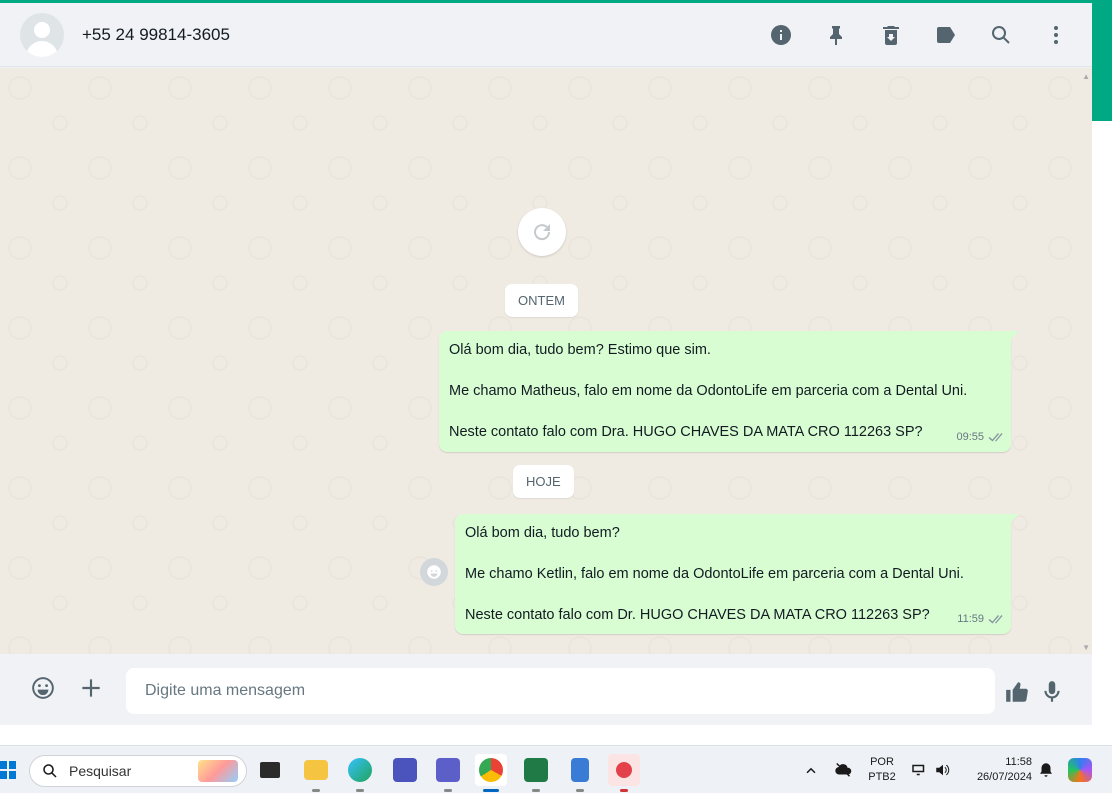 This screenshot has width=1112, height=793. I want to click on volume-control, so click(943, 769).